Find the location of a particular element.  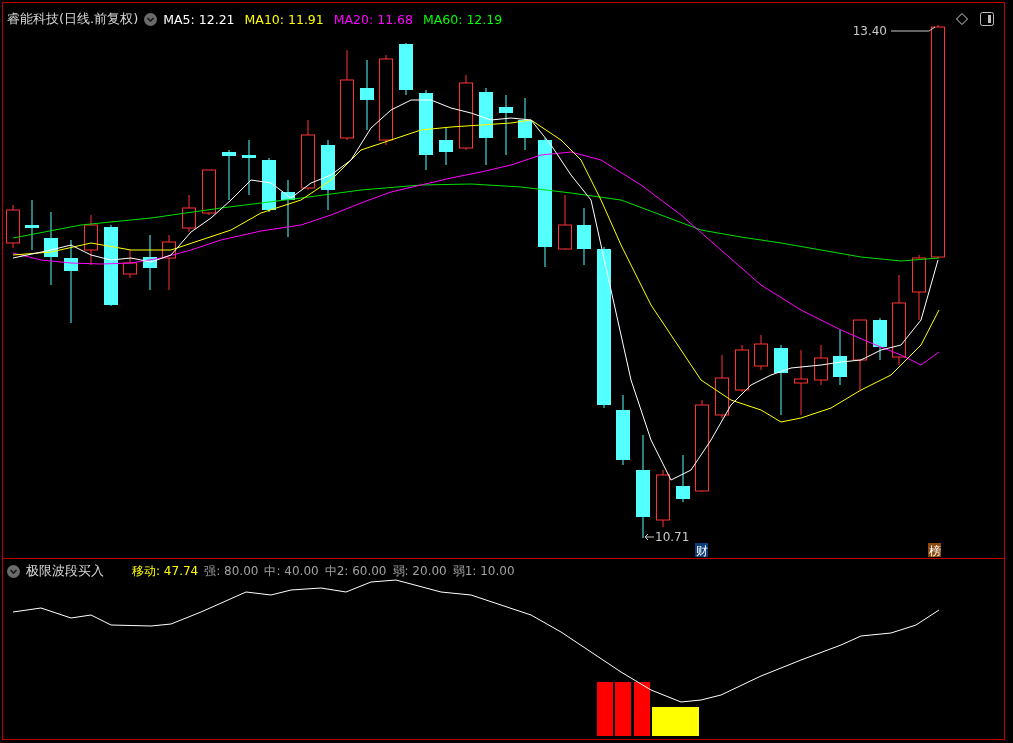

indicator-reading: 弱: 20.00 is located at coordinates (419, 571).